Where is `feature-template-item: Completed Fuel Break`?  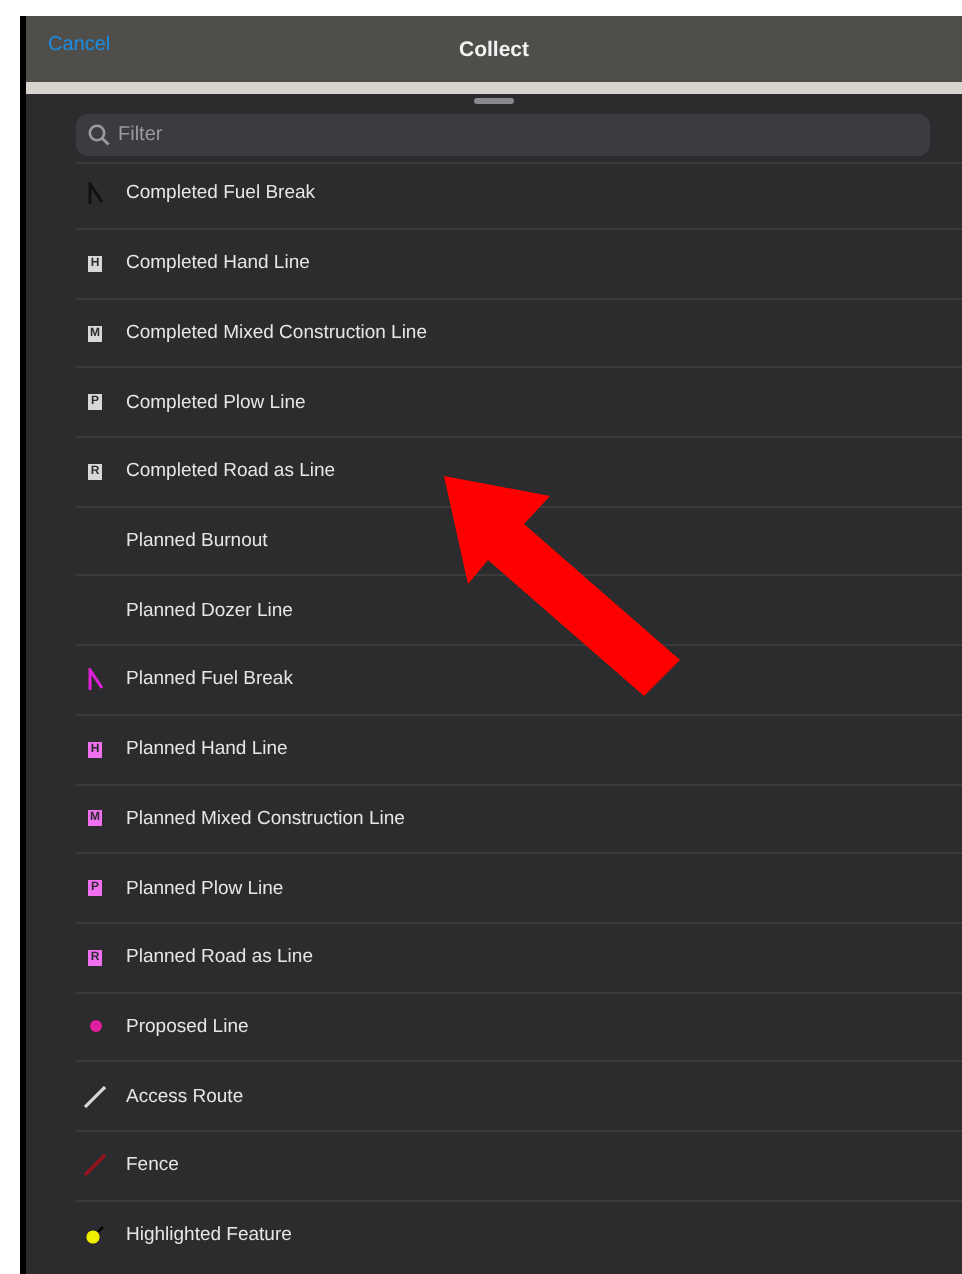 feature-template-item: Completed Fuel Break is located at coordinates (519, 195).